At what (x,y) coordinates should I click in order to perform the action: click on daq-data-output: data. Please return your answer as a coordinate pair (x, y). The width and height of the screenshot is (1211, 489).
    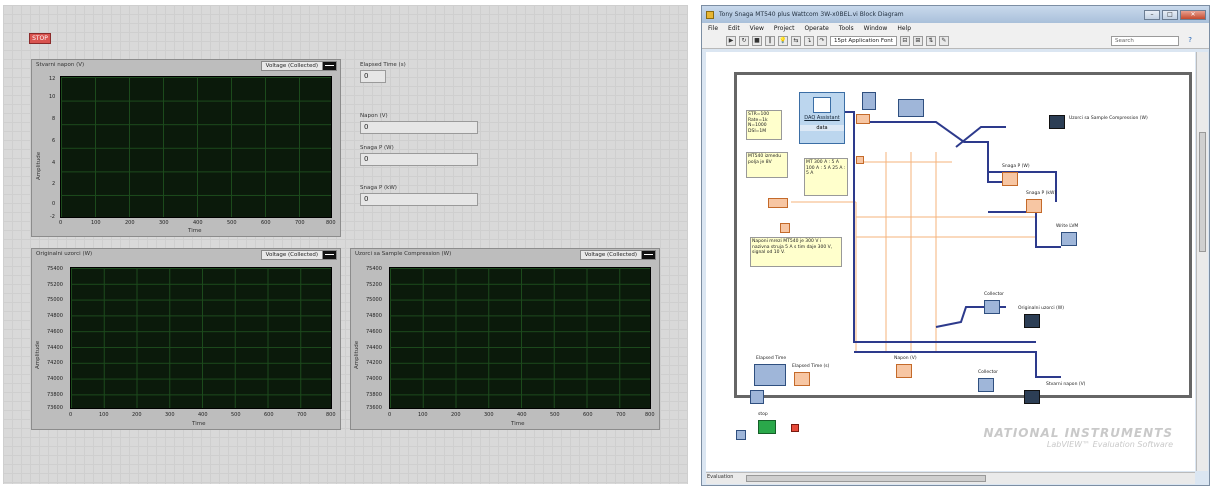
    Looking at the image, I should click on (822, 128).